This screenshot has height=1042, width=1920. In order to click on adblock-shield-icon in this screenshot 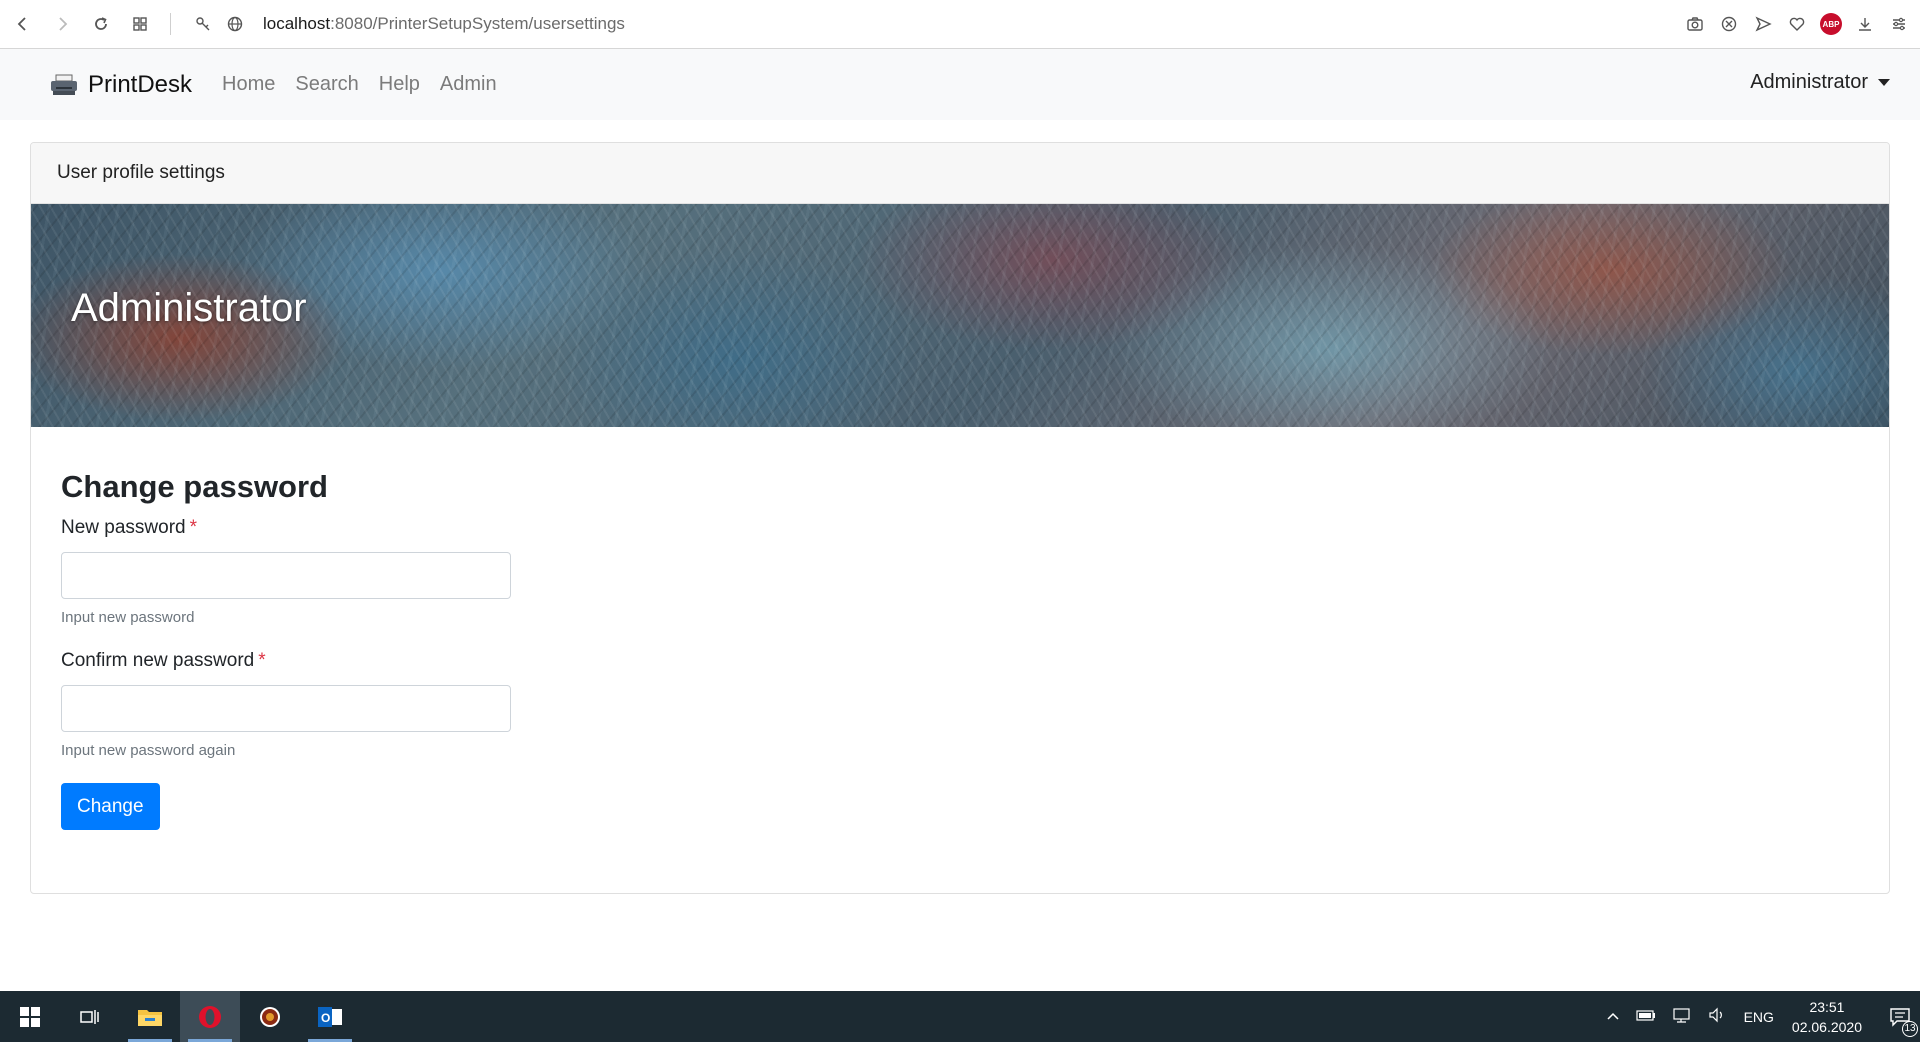, I will do `click(1729, 24)`.